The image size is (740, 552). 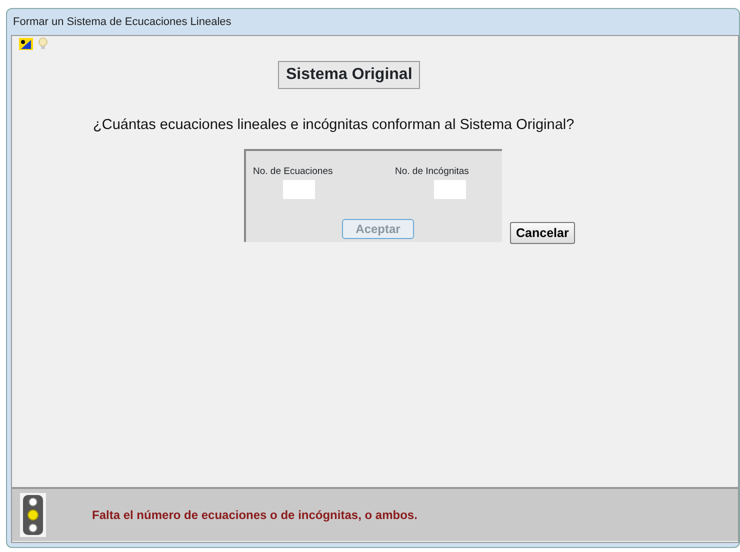 What do you see at coordinates (26, 43) in the screenshot?
I see `chart-icon` at bounding box center [26, 43].